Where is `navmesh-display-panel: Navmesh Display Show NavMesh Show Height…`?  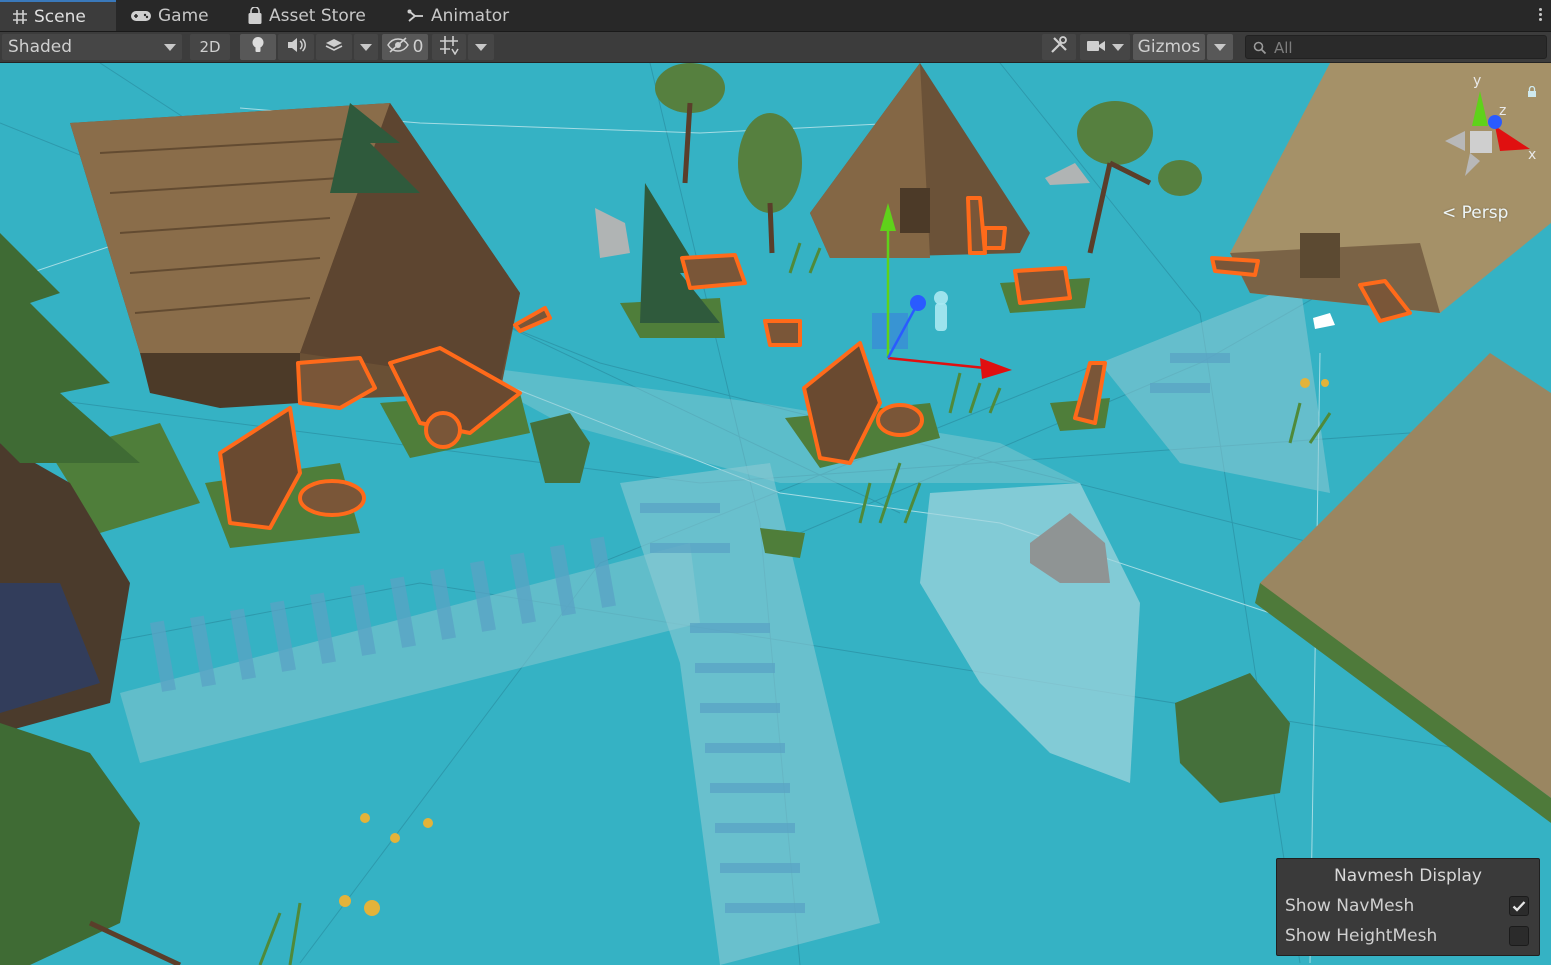 navmesh-display-panel: Navmesh Display Show NavMesh Show Height… is located at coordinates (1408, 907).